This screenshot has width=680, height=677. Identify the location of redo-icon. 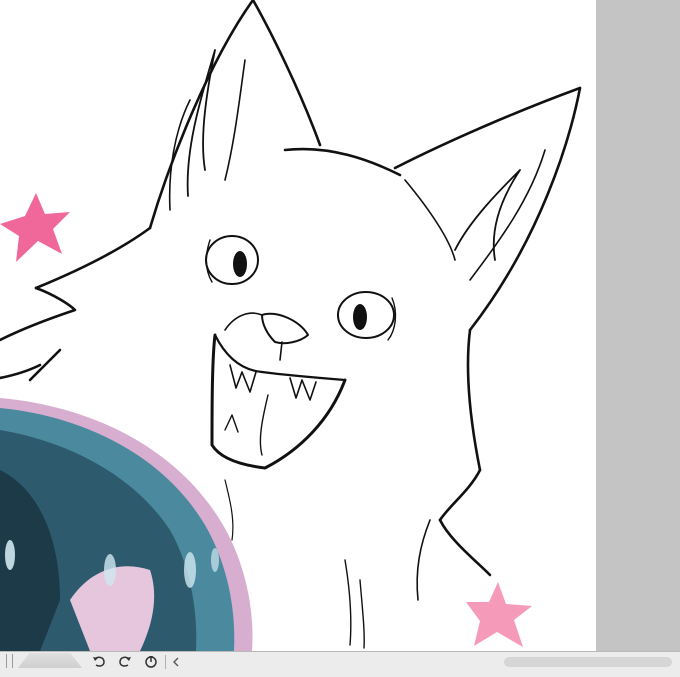
(125, 661).